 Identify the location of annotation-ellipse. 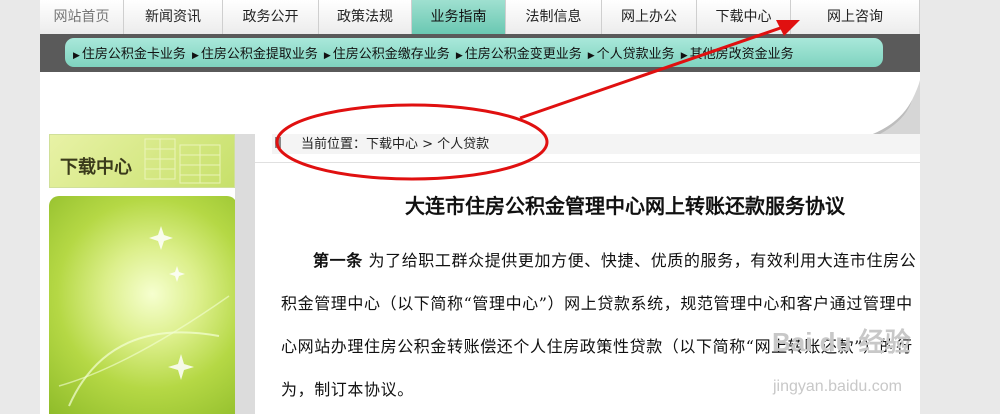
(412, 142).